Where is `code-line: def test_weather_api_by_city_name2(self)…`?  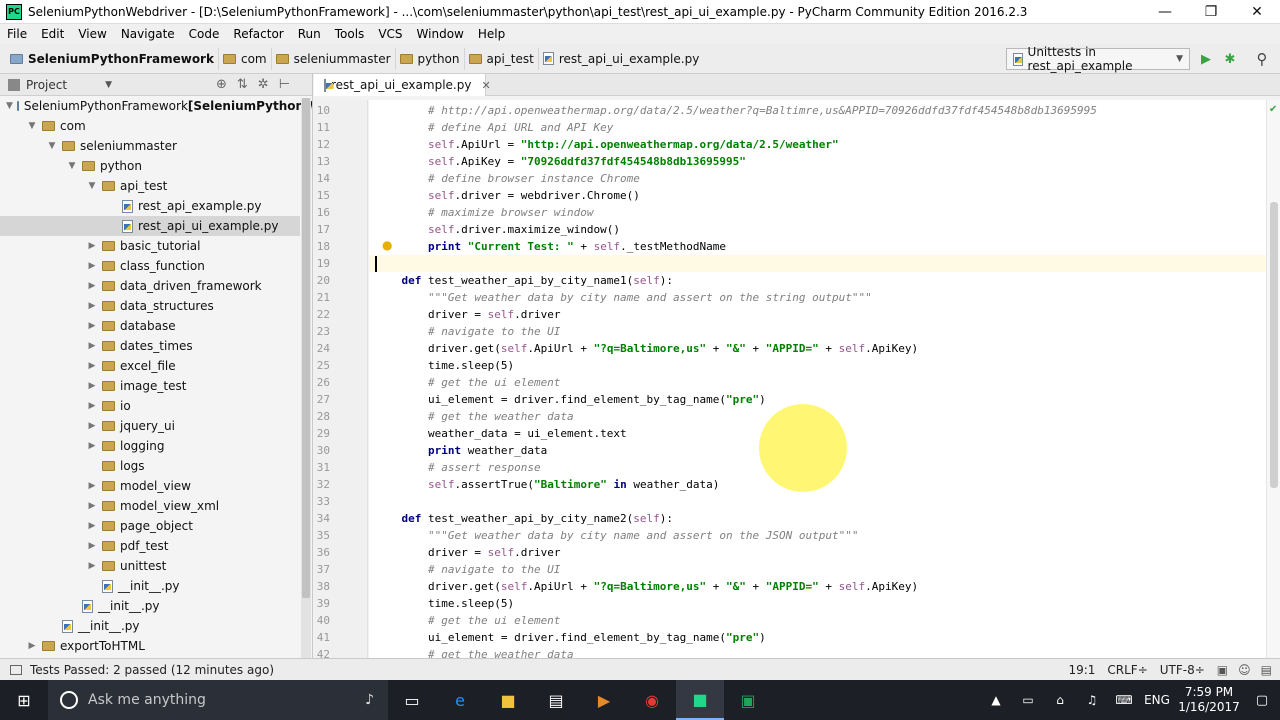 code-line: def test_weather_api_by_city_name2(self)… is located at coordinates (820, 518).